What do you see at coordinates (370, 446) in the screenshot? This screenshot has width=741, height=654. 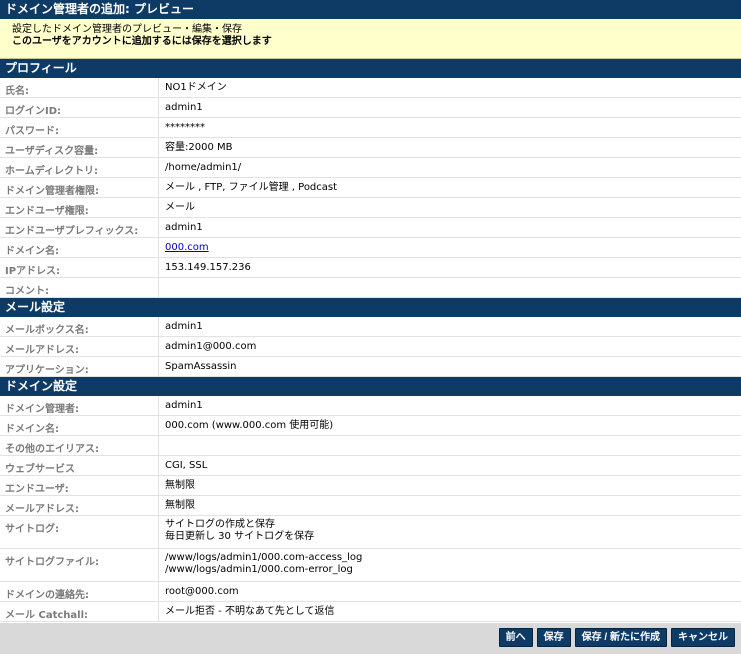 I see `row-other-aliases: その他のエイリアス:` at bounding box center [370, 446].